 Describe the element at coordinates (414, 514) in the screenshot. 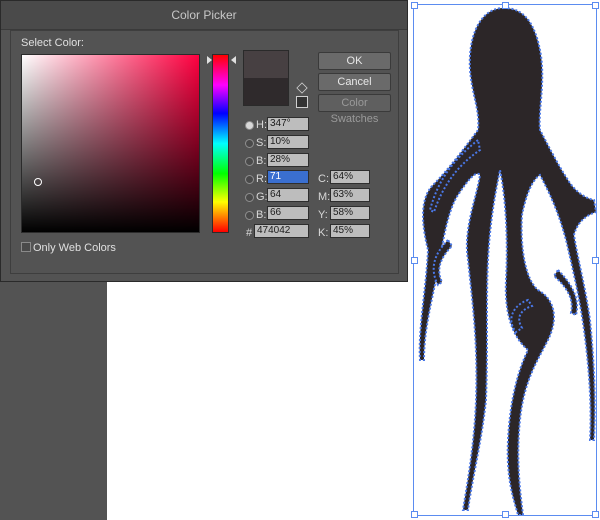

I see `resize-handle-bottom-left` at that location.